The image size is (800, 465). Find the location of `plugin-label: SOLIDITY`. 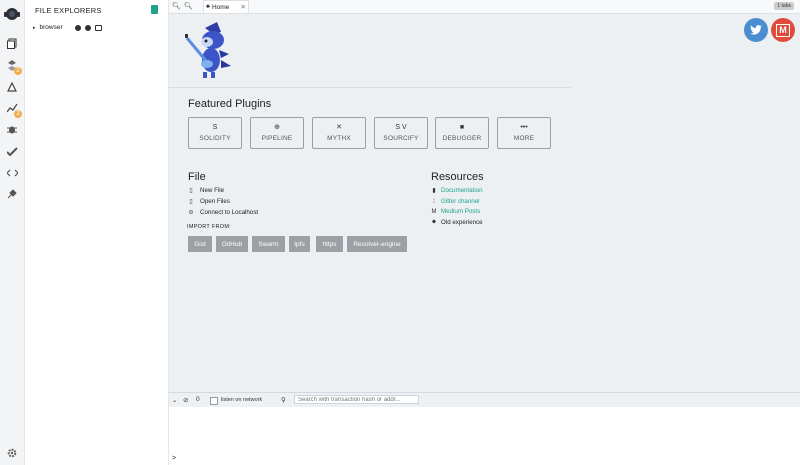

plugin-label: SOLIDITY is located at coordinates (215, 138).